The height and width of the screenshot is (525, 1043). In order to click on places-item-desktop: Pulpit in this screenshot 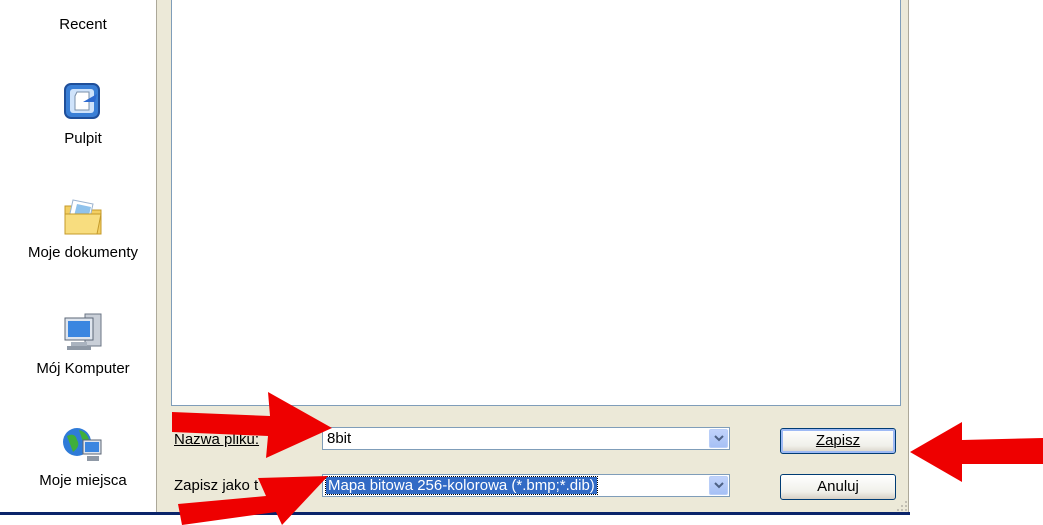, I will do `click(83, 112)`.